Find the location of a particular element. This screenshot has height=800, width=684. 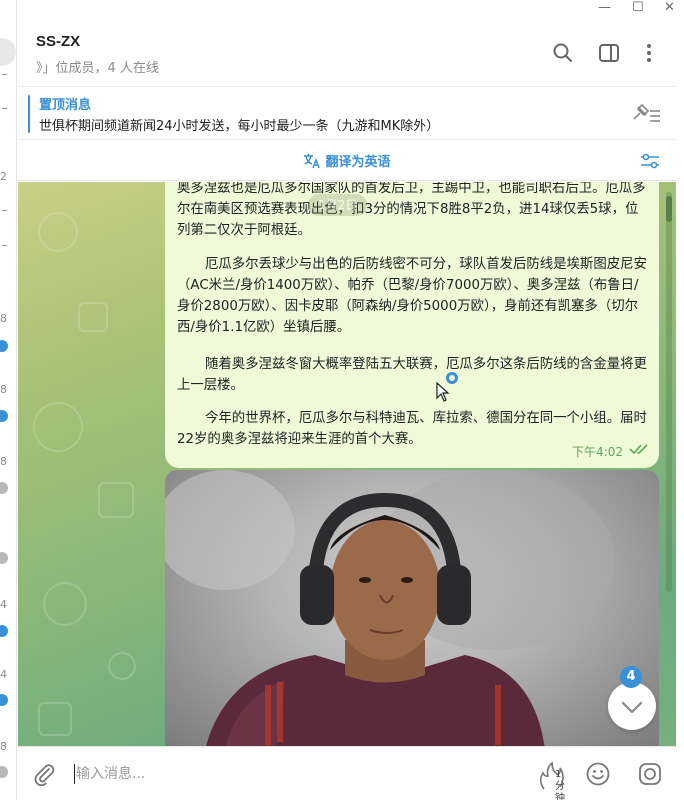

translate-bar: 翻译为英语 is located at coordinates (347, 161).